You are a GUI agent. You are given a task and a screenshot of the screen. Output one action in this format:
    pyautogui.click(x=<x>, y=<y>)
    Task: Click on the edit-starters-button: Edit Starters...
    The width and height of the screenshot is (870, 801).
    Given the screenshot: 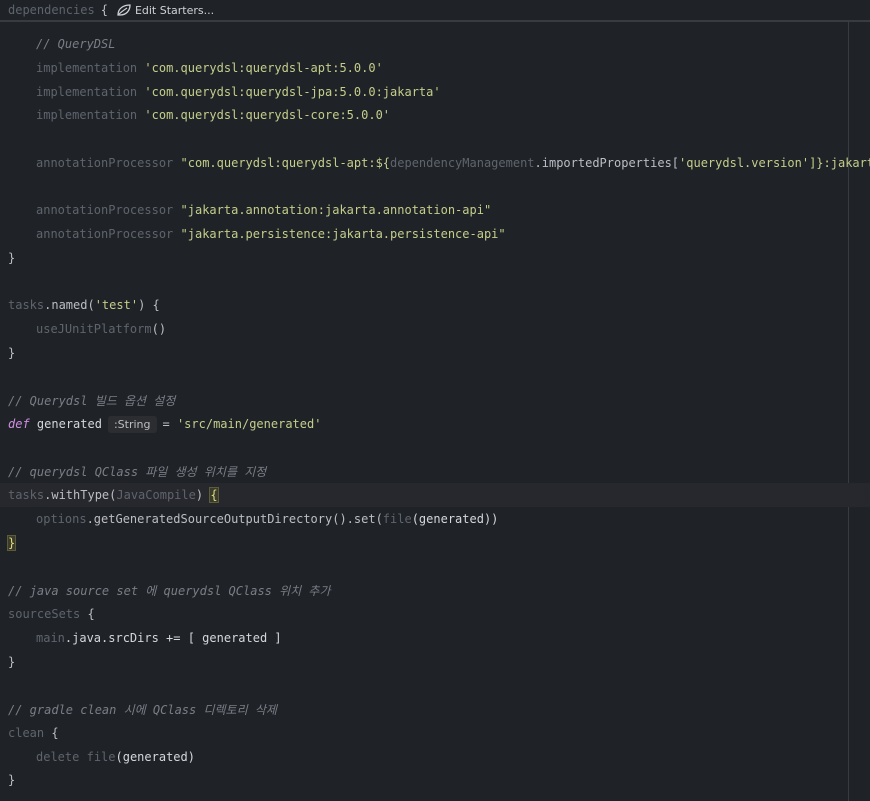 What is the action you would take?
    pyautogui.click(x=165, y=10)
    